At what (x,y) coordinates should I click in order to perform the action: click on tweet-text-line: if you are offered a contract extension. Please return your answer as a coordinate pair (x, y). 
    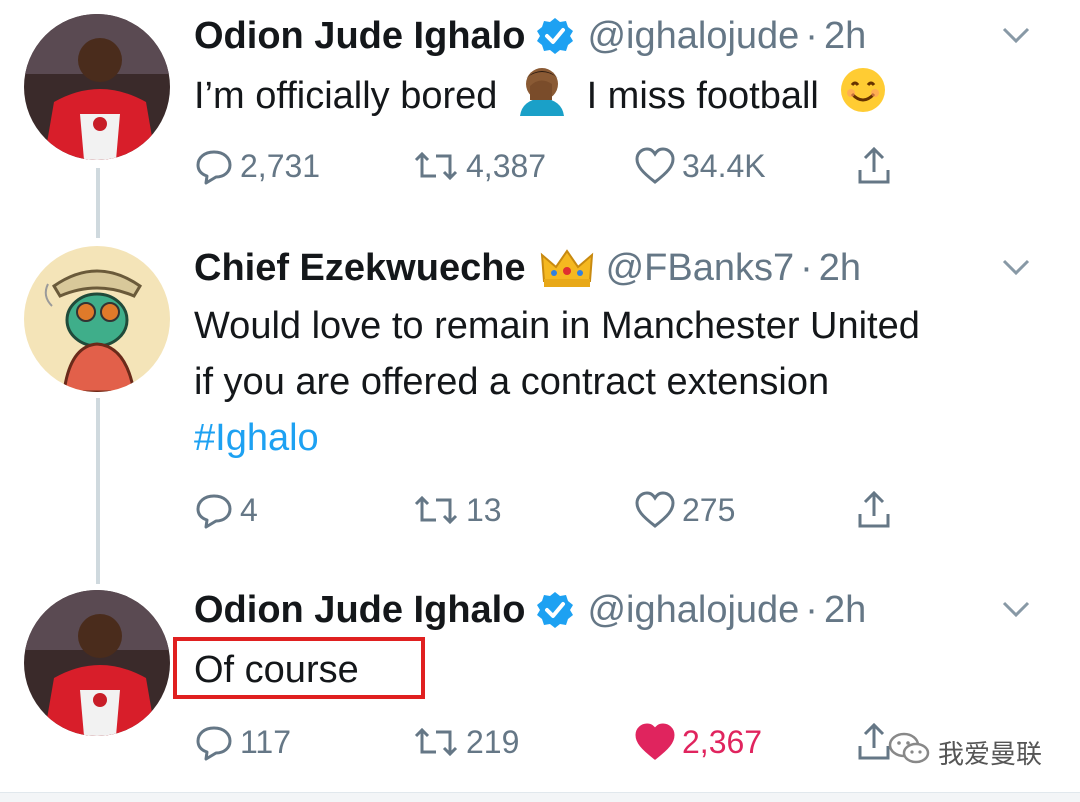
    Looking at the image, I should click on (512, 382).